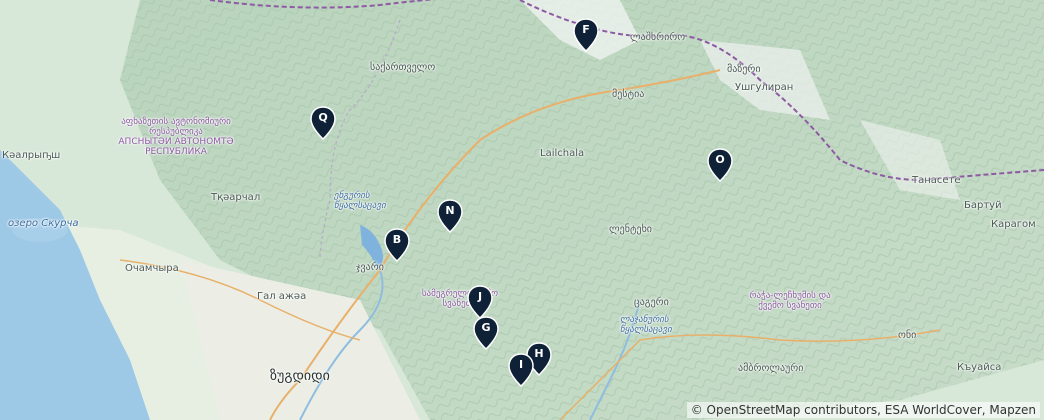 This screenshot has width=1044, height=420. Describe the element at coordinates (152, 268) in the screenshot. I see `place-label-ochamchire: Очамчыра` at that location.